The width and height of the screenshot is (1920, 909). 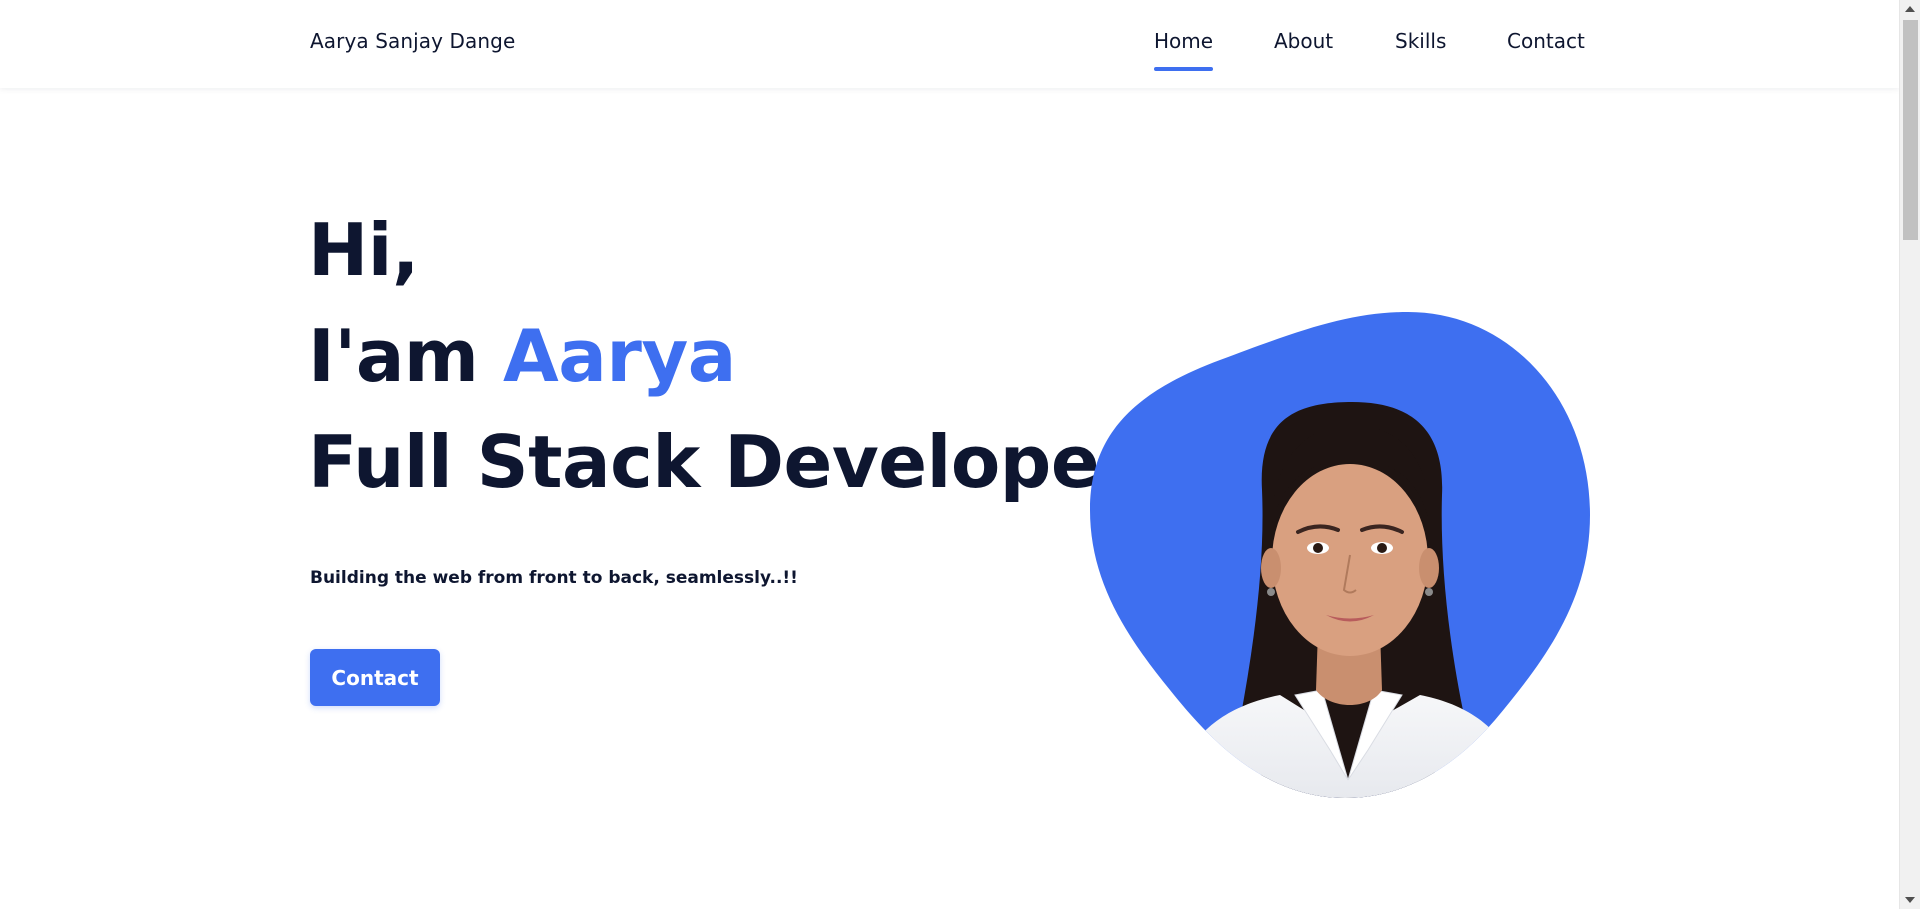 I want to click on profile-portrait, so click(x=1340, y=554).